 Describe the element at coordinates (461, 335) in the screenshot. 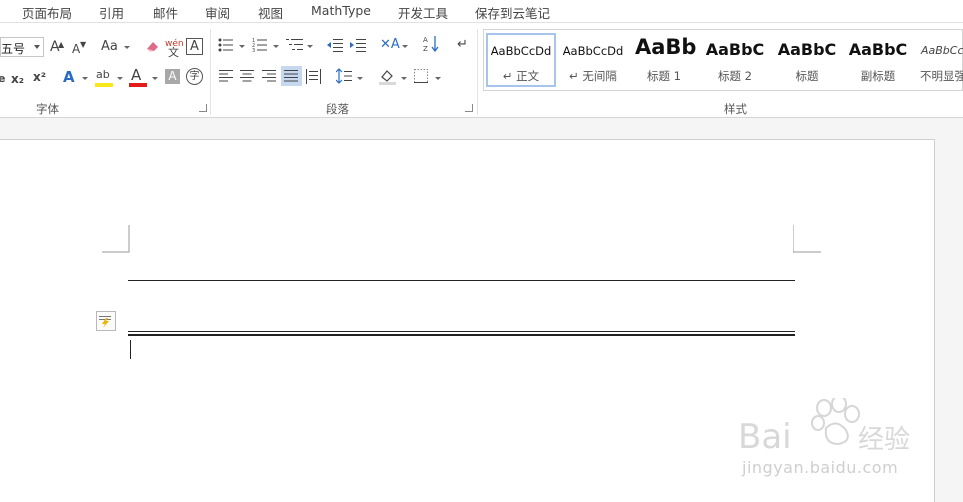

I see `horizontal-rule-double-bottom` at that location.